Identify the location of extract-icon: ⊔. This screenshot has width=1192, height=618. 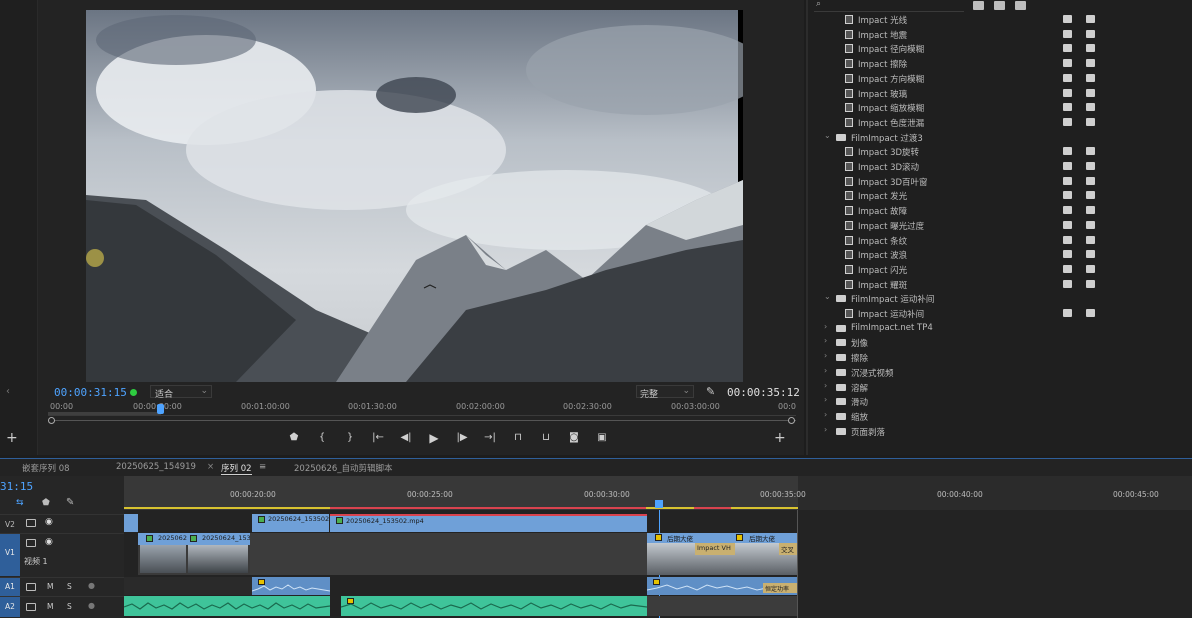
(546, 438).